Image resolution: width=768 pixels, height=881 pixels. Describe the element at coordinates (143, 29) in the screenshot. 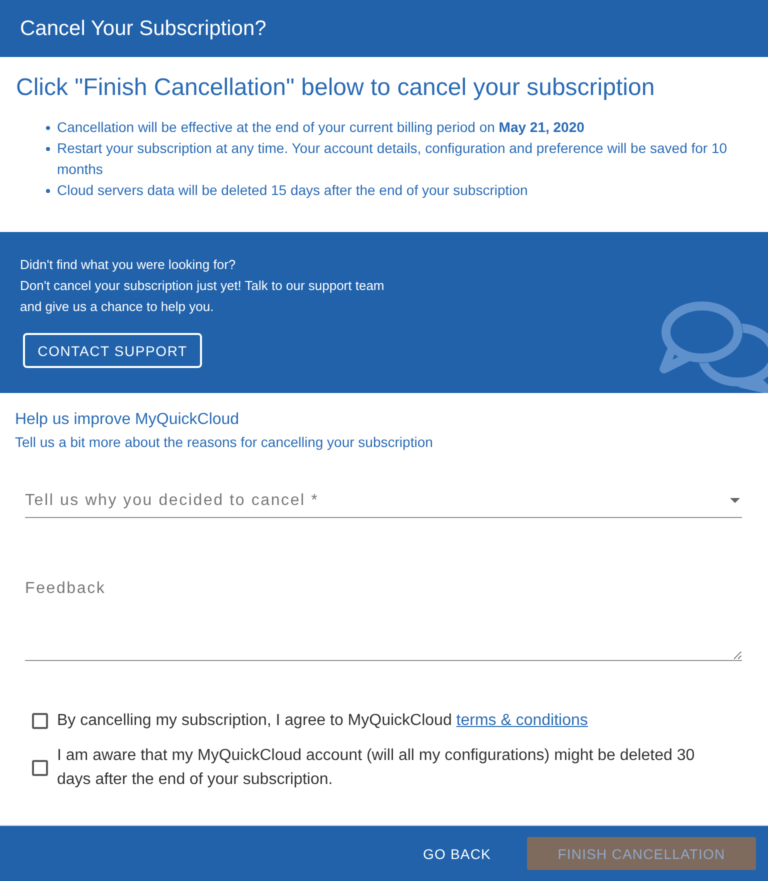

I see `dialog-title: Cancel Your Subscription?` at that location.